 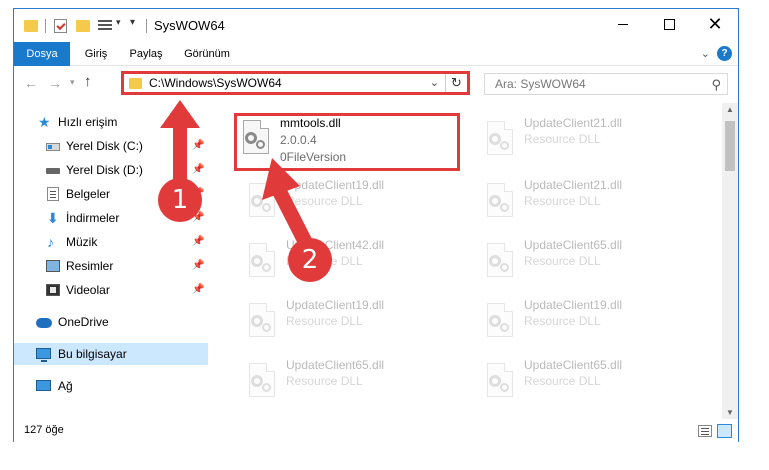 What do you see at coordinates (83, 26) in the screenshot?
I see `new-folder-icon` at bounding box center [83, 26].